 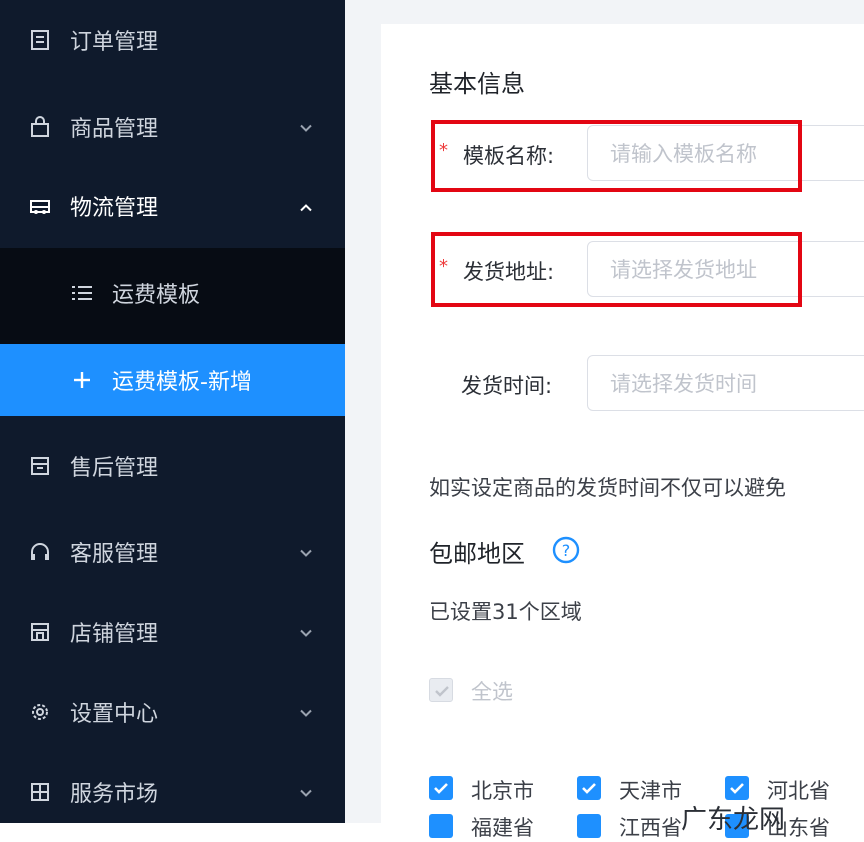 I want to click on list-icon, so click(x=82, y=293).